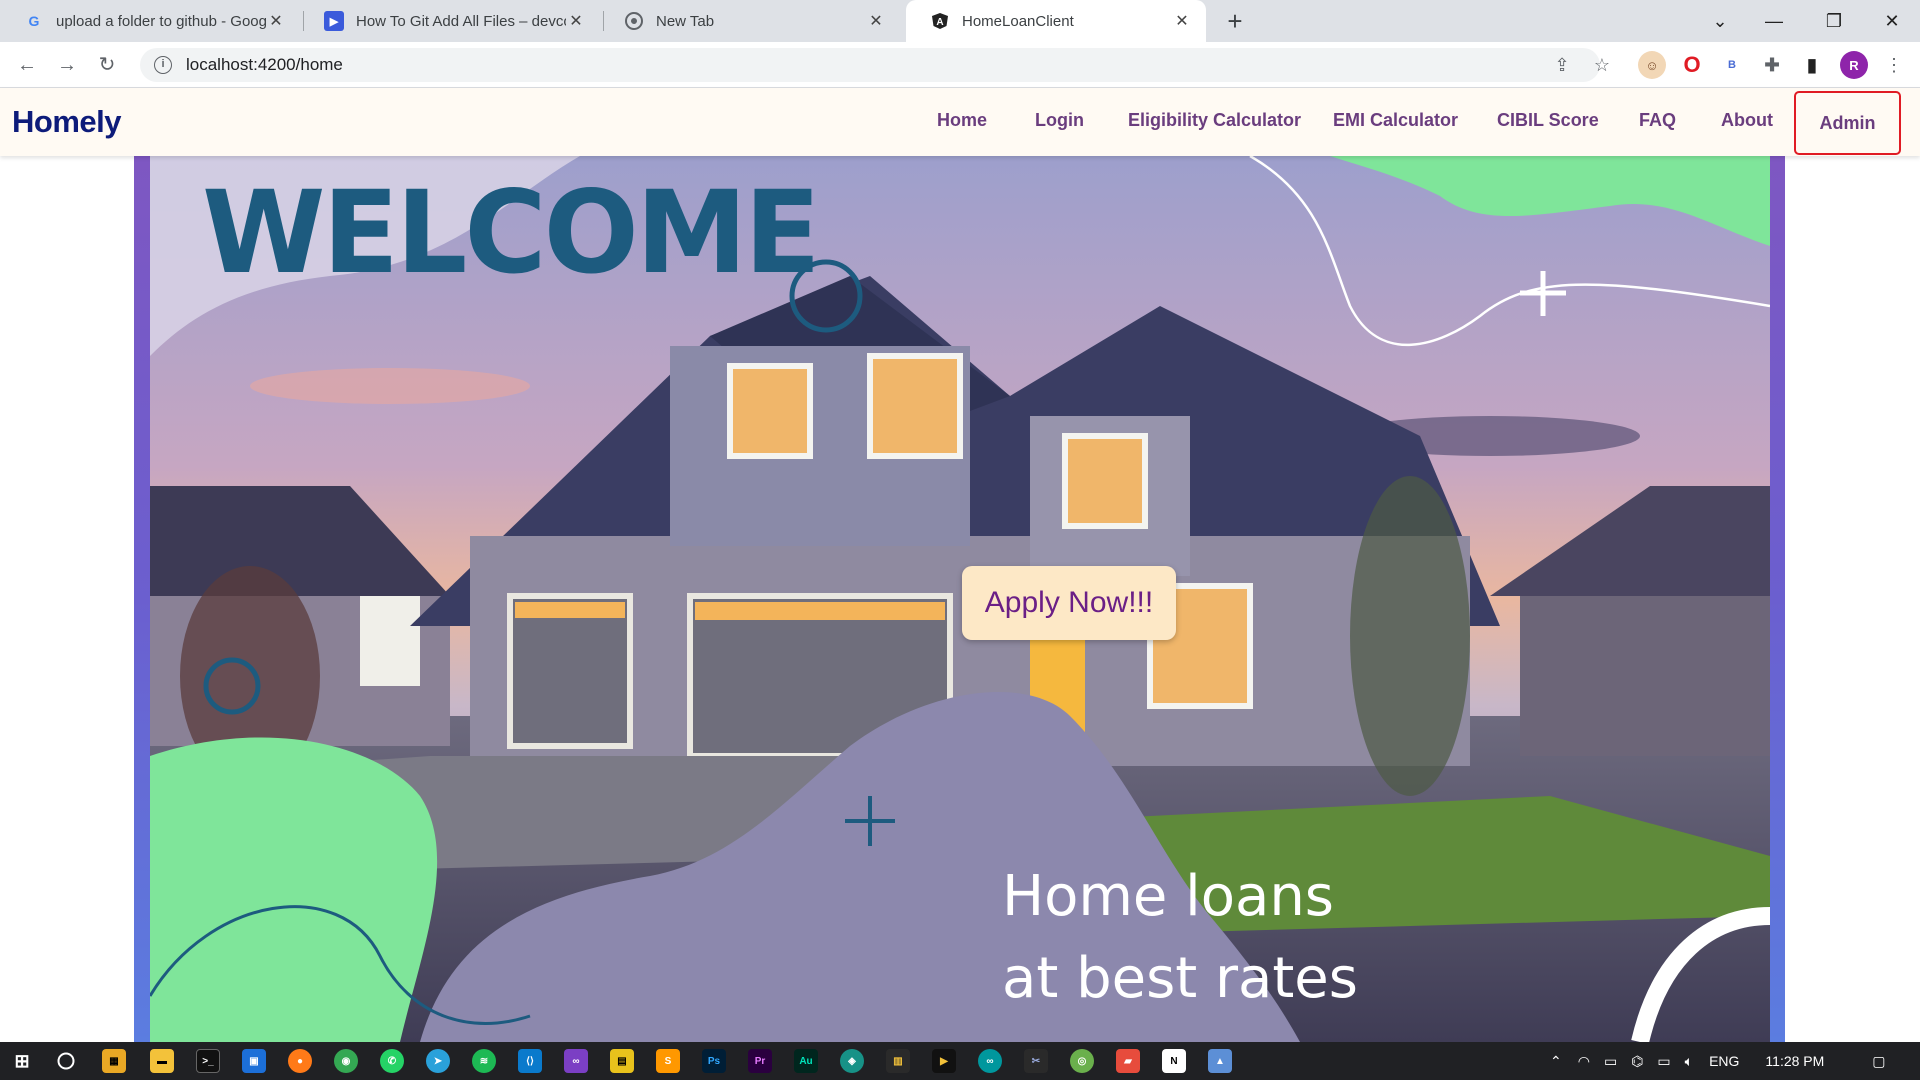 Image resolution: width=1920 pixels, height=1080 pixels. I want to click on tagline-line-2: at best rates, so click(1180, 978).